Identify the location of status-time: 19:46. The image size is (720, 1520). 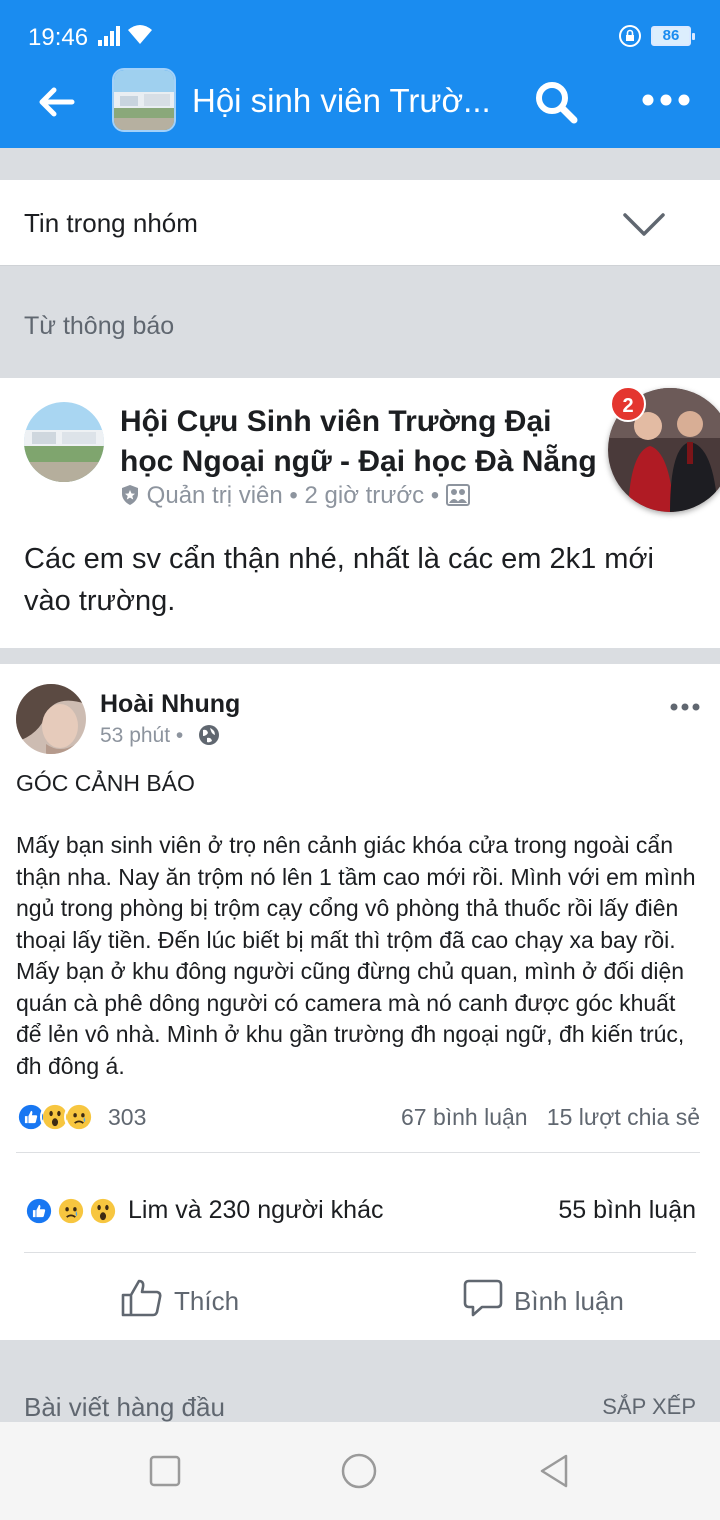
(58, 37).